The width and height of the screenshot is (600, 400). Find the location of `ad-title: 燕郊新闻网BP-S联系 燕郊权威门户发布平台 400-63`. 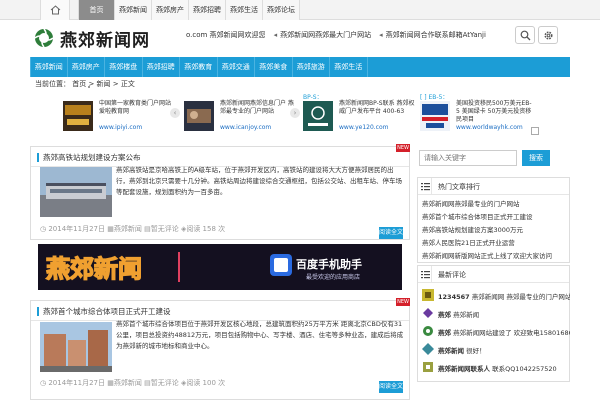

ad-title: 燕郊新闻网BP-S联系 燕郊权威门户发布平台 400-63 is located at coordinates (377, 107).